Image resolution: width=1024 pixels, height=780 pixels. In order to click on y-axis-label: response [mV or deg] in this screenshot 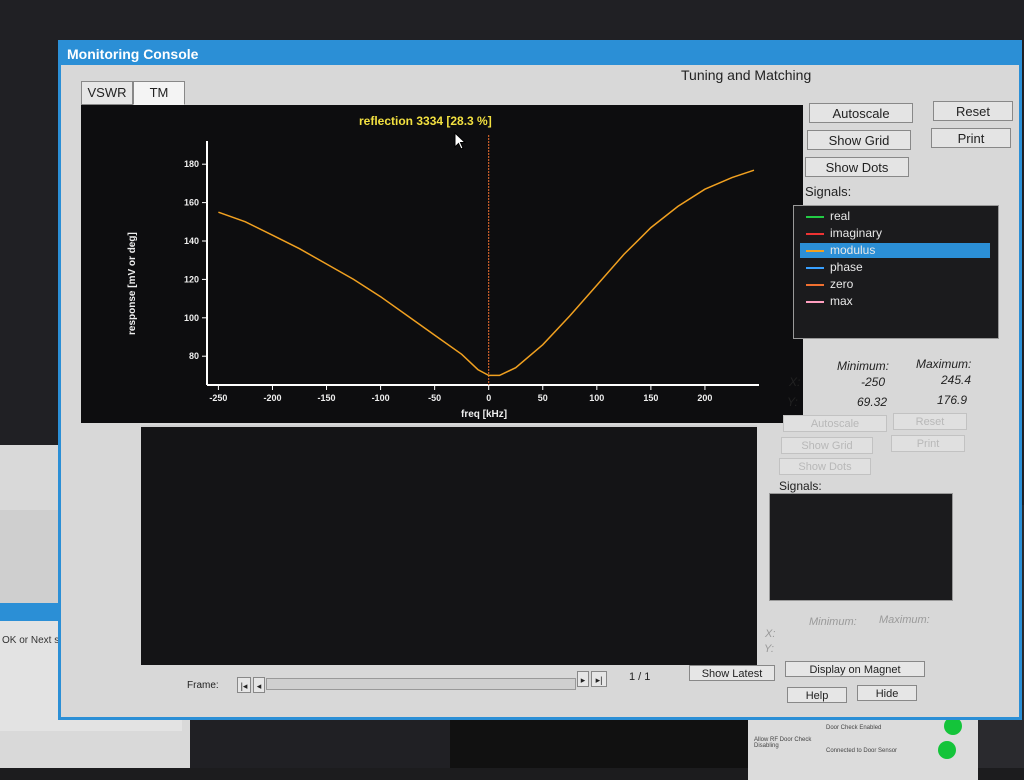, I will do `click(132, 283)`.